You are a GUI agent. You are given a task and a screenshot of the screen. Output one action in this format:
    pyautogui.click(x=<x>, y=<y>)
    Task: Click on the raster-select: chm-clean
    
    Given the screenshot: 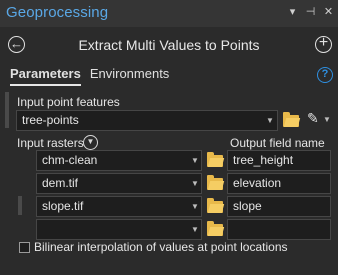 What is the action you would take?
    pyautogui.click(x=119, y=160)
    